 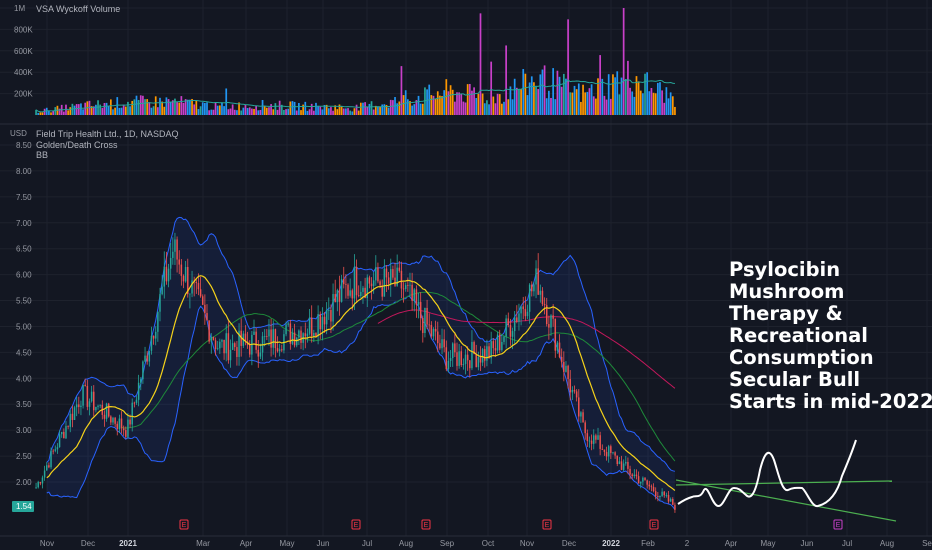 What do you see at coordinates (23, 506) in the screenshot?
I see `last-price-badge: 1.54` at bounding box center [23, 506].